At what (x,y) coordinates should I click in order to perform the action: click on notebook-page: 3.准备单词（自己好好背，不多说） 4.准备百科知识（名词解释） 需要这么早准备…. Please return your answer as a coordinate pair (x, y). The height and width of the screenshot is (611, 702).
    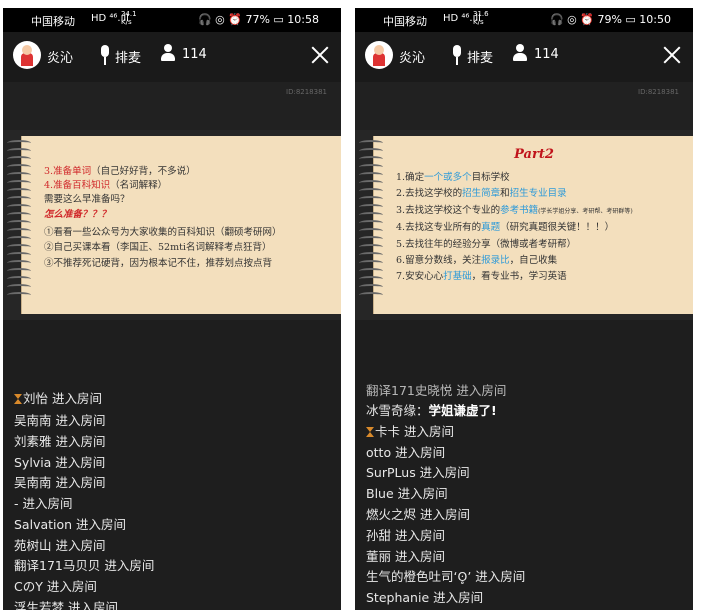
    Looking at the image, I should click on (181, 225).